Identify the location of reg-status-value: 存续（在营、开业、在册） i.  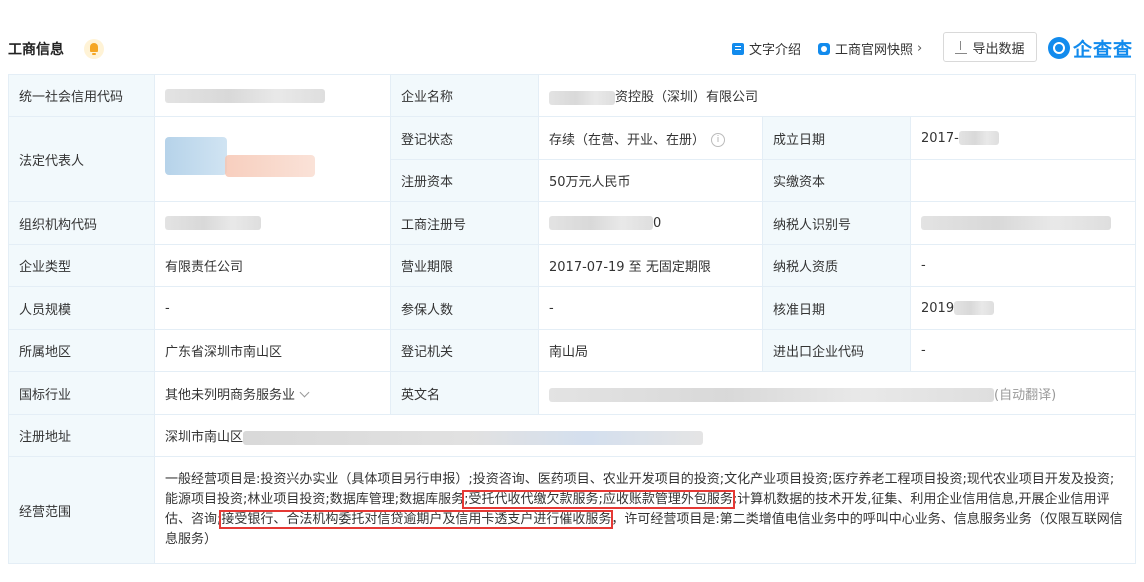
(650, 138).